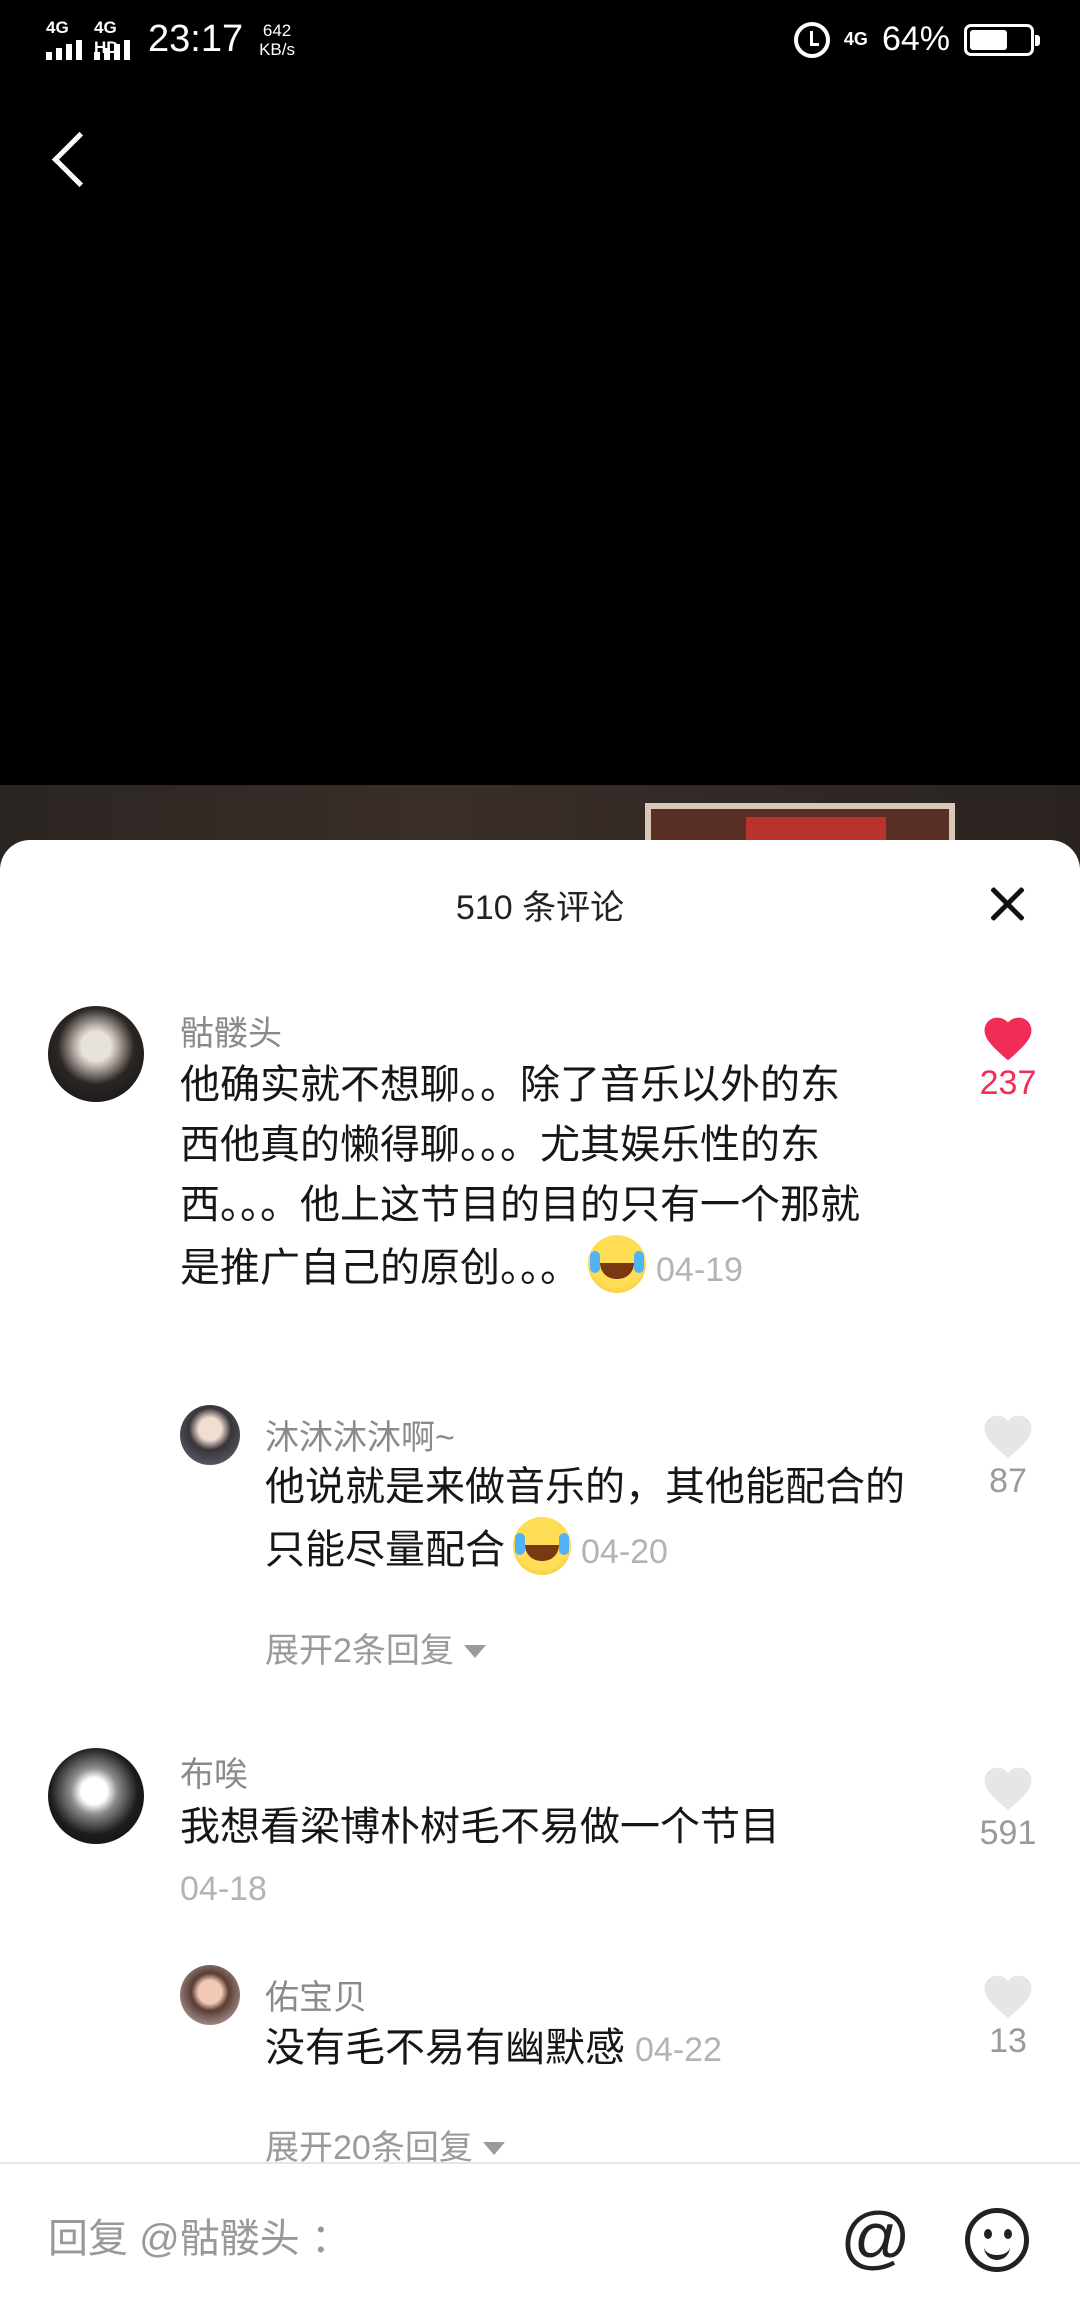  What do you see at coordinates (359, 1651) in the screenshot?
I see `expand-label: 展开2条回复` at bounding box center [359, 1651].